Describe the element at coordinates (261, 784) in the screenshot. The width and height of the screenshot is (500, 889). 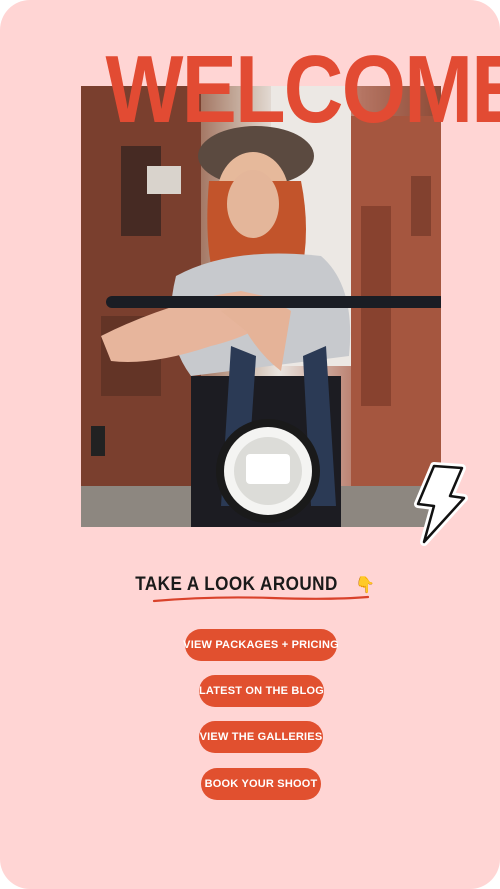
I see `book-shoot-button: BOOK YOUR SHOOT` at that location.